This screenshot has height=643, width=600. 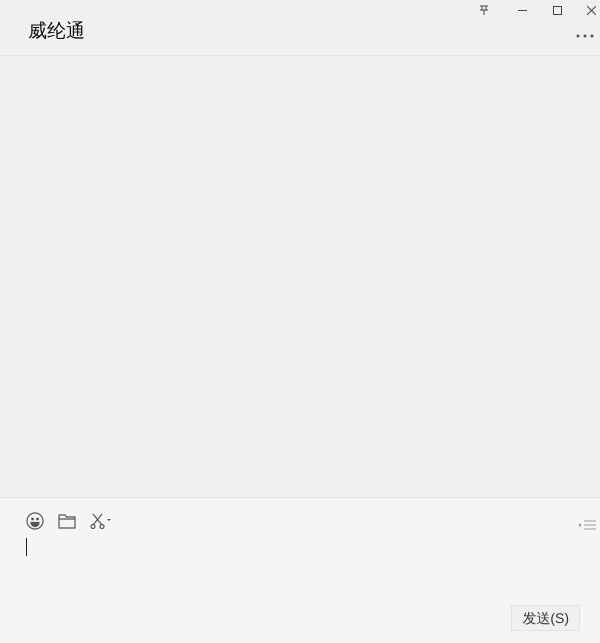 I want to click on folder-icon, so click(x=67, y=521).